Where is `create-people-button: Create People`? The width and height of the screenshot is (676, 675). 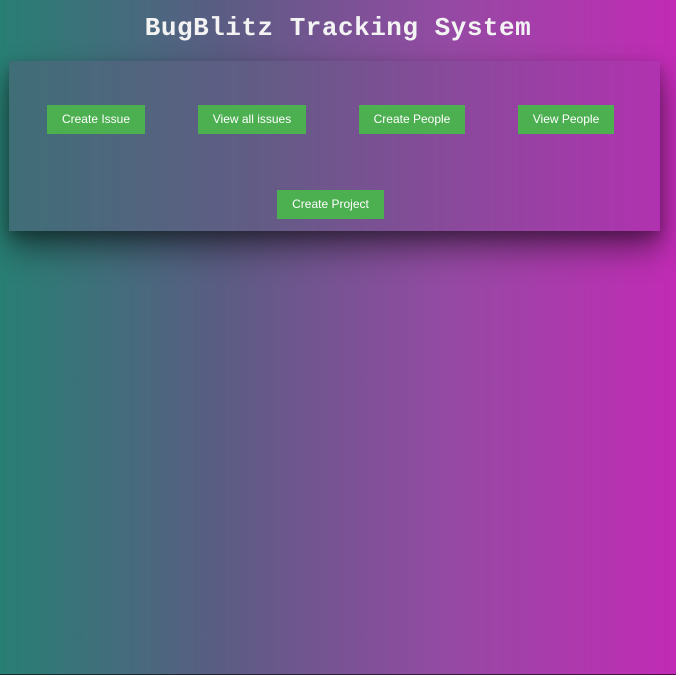 create-people-button: Create People is located at coordinates (412, 119).